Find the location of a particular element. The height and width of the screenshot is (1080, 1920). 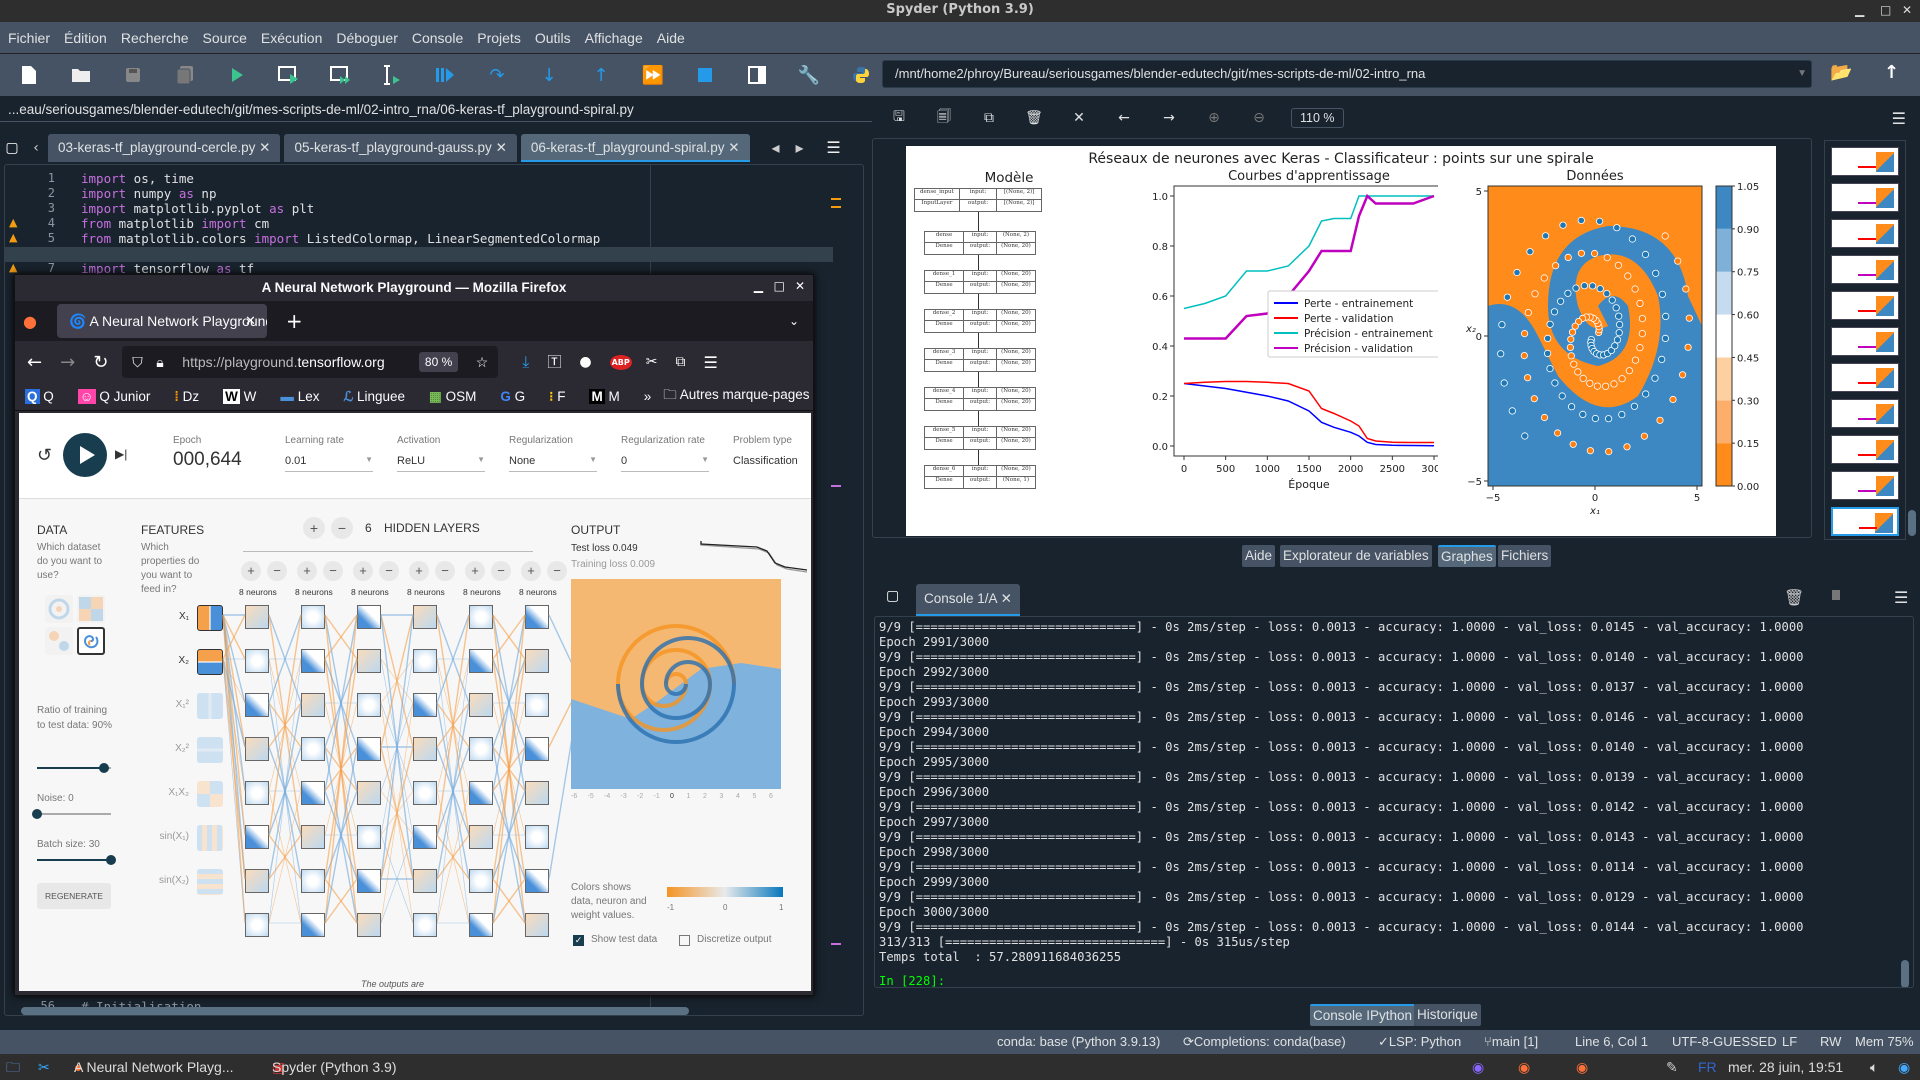

scroll-tabs-left-icon: ‹ is located at coordinates (36, 148).